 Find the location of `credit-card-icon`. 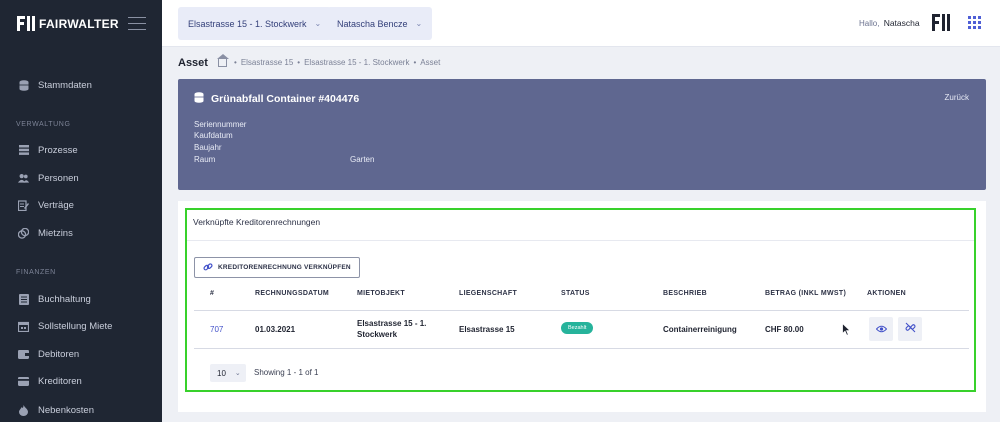

credit-card-icon is located at coordinates (23, 381).